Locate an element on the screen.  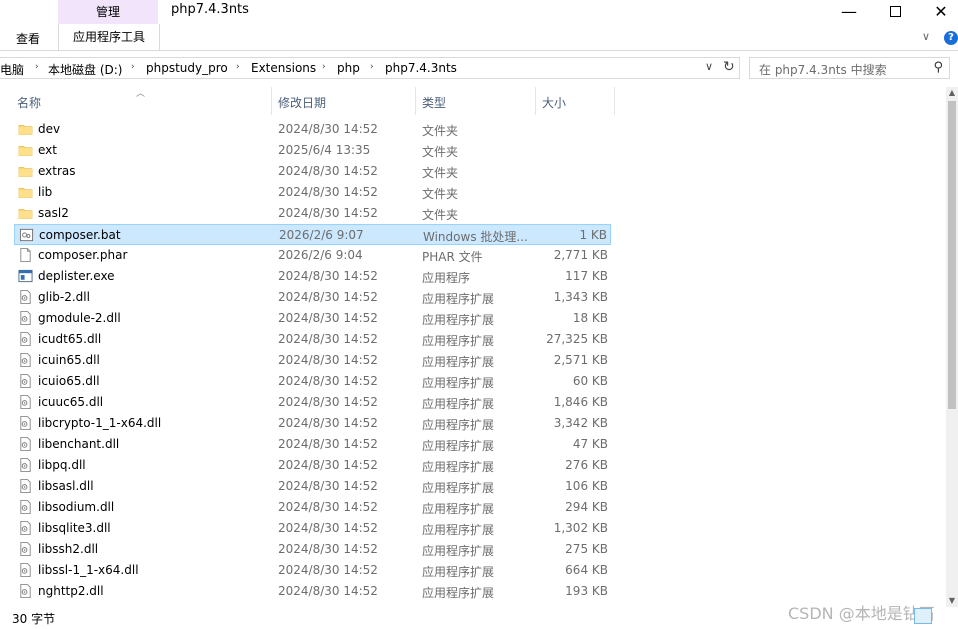
file-row: gmodule-2.dll 2024/8/30 14:52 应用程序扩展 18 KB is located at coordinates (312, 318).